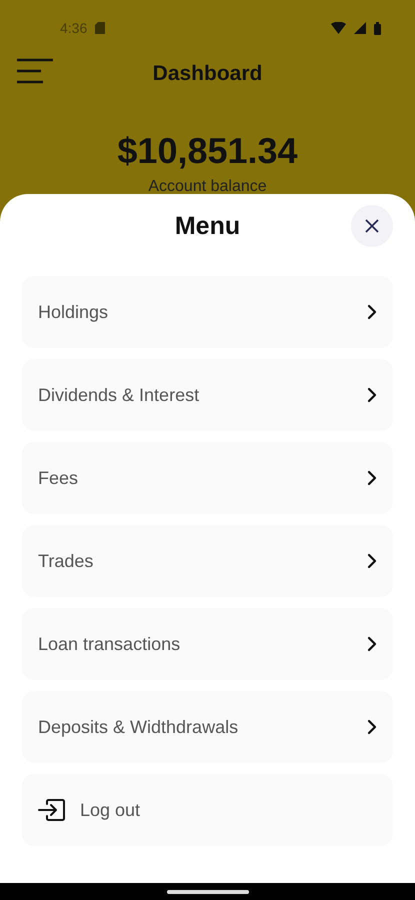 The width and height of the screenshot is (415, 900). What do you see at coordinates (207, 312) in the screenshot?
I see `menu-item: Holdings` at bounding box center [207, 312].